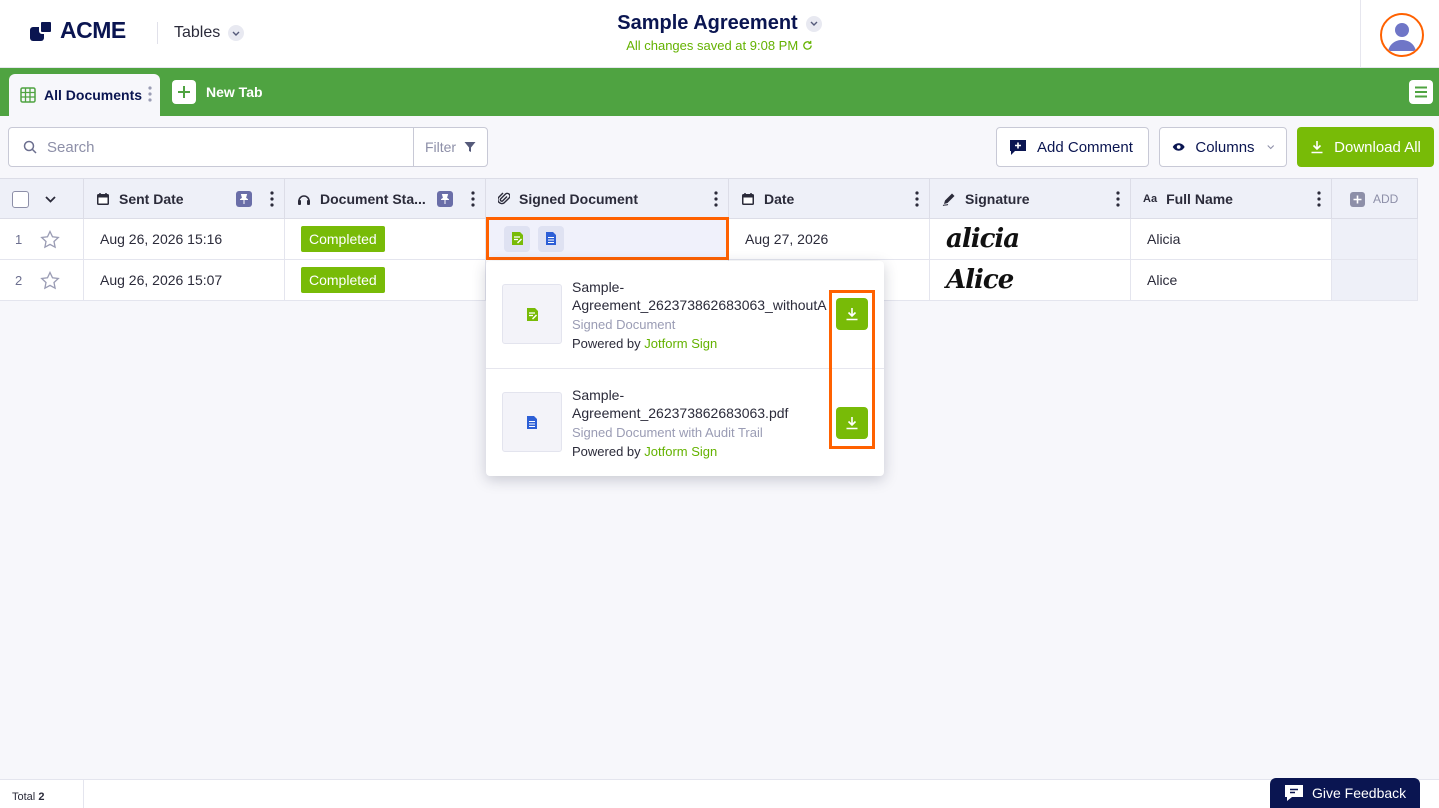  I want to click on user-icon, so click(1402, 37).